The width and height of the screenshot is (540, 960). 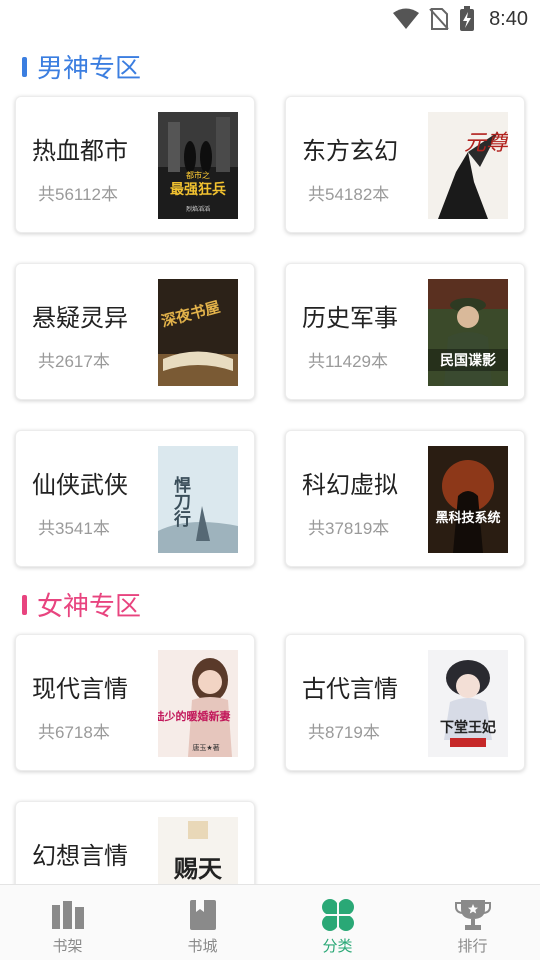 What do you see at coordinates (135, 498) in the screenshot?
I see `category-card-xianxia: 仙侠武侠 共3541本 悍刀行` at bounding box center [135, 498].